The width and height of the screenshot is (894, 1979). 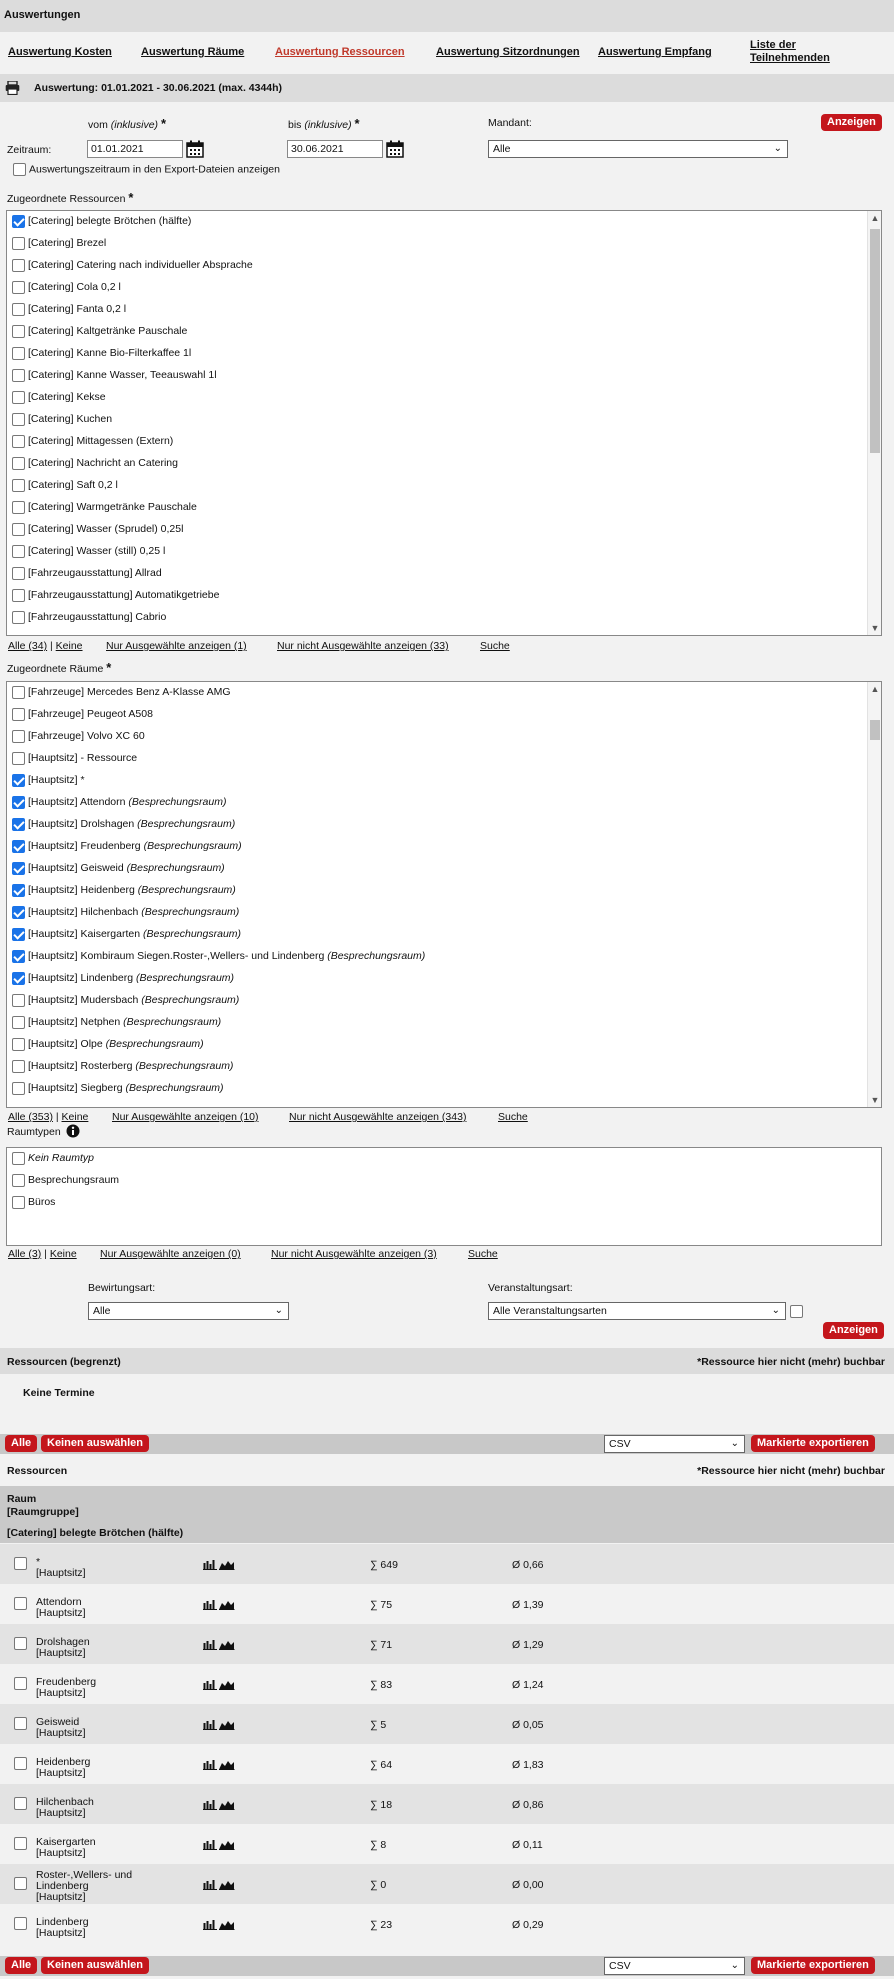 What do you see at coordinates (483, 1254) in the screenshot?
I see `roomtypes-filter-search: Suche` at bounding box center [483, 1254].